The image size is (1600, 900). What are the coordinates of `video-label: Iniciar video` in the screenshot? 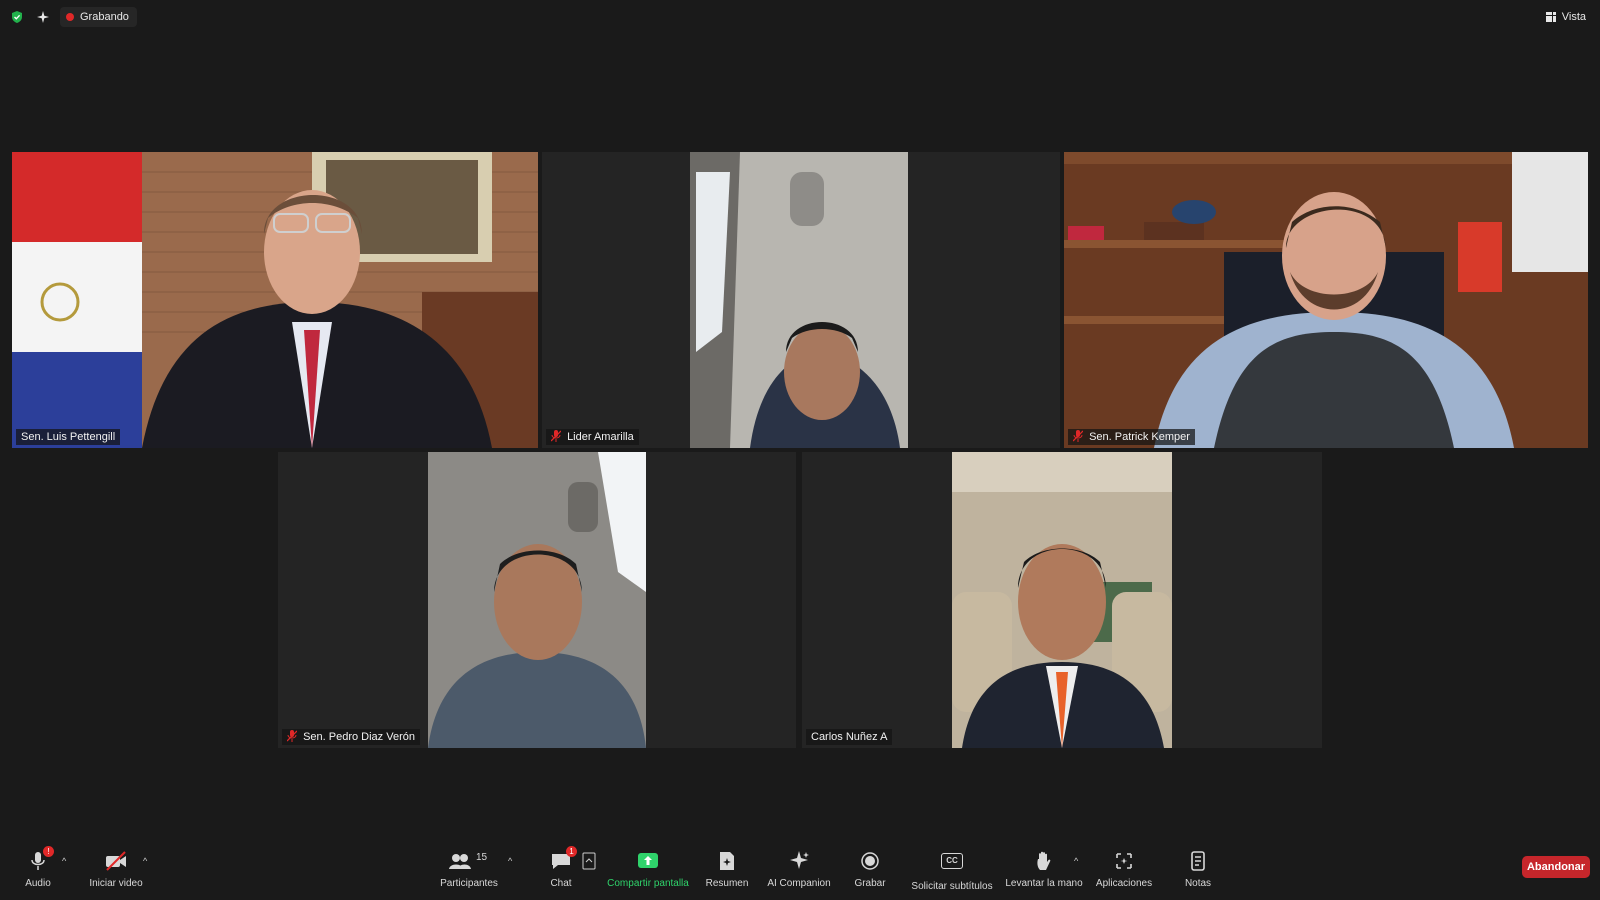 It's located at (116, 883).